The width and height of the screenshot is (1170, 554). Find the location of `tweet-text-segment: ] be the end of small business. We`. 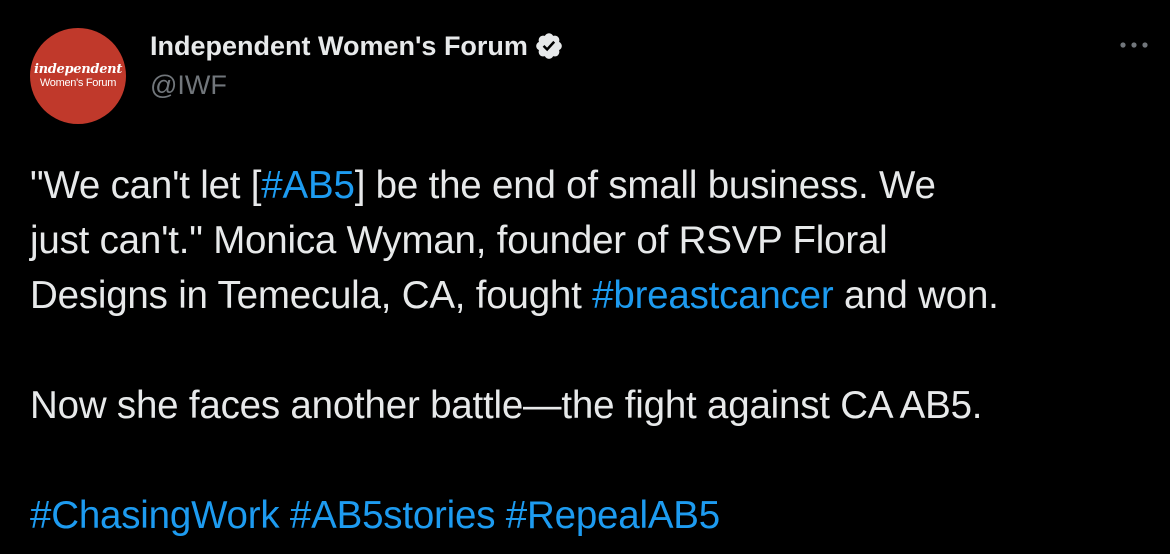

tweet-text-segment: ] be the end of small business. We is located at coordinates (645, 185).